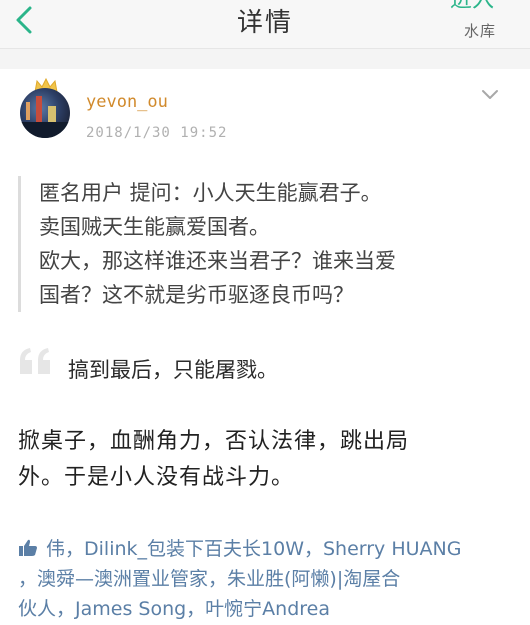  I want to click on avatar, so click(46, 109).